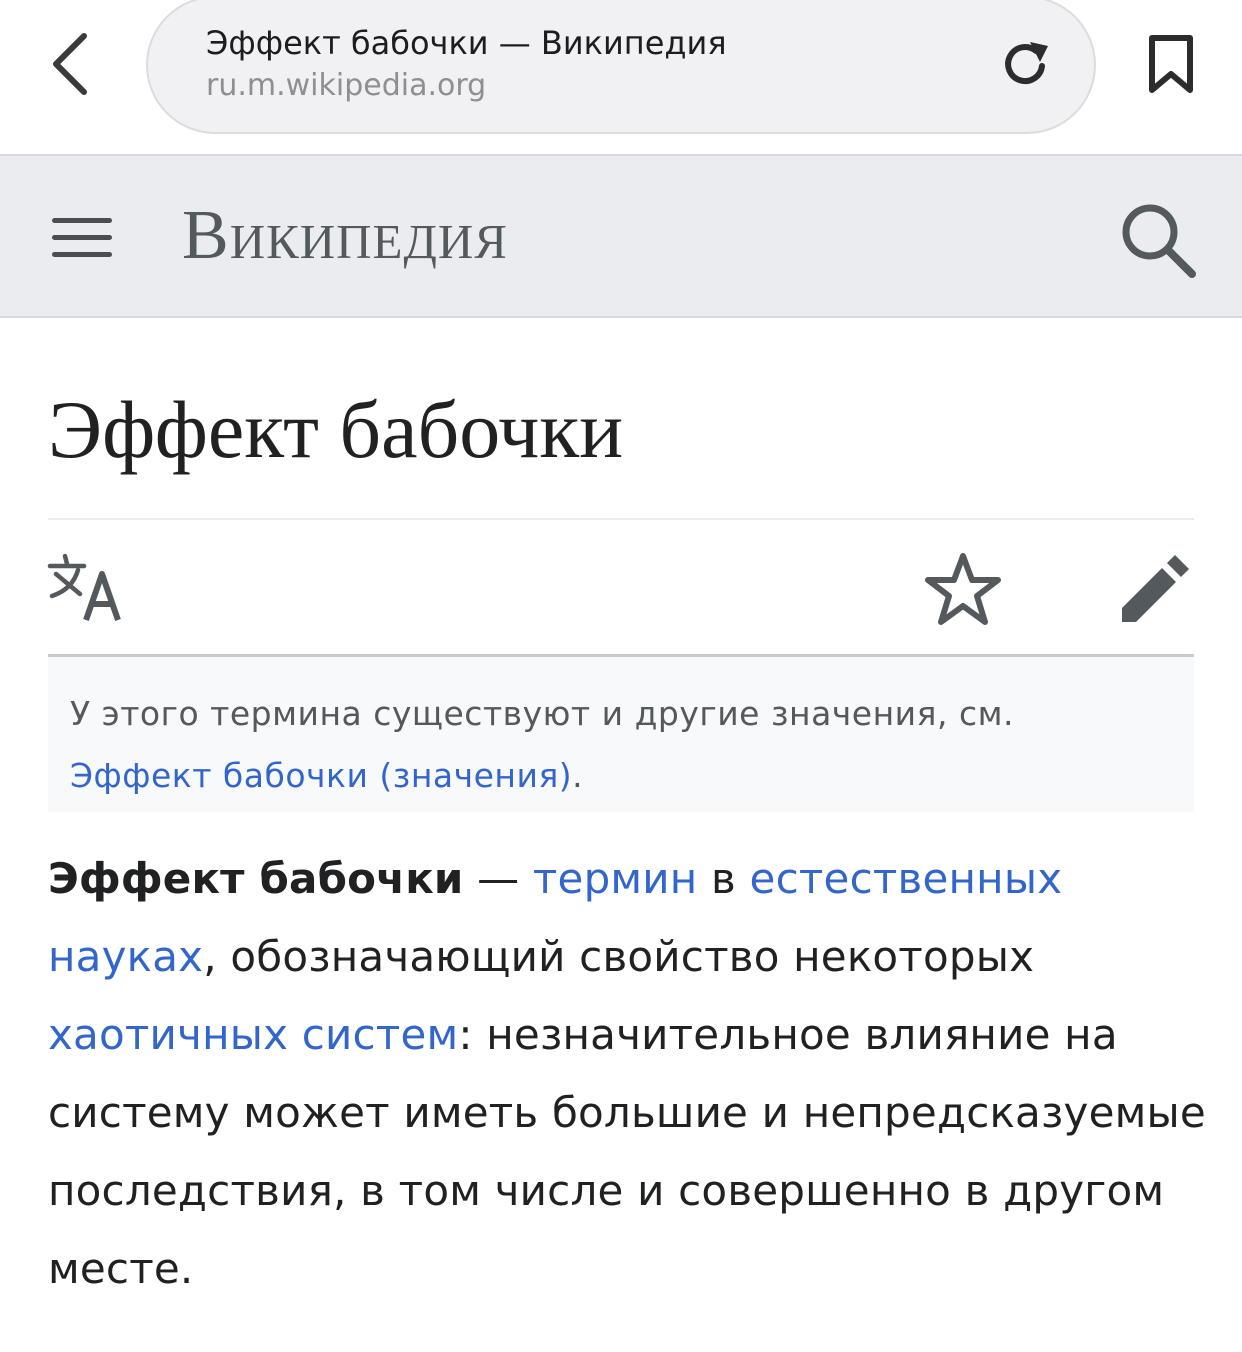 This screenshot has height=1352, width=1242. I want to click on lead-term: Эффект бабочки, so click(256, 878).